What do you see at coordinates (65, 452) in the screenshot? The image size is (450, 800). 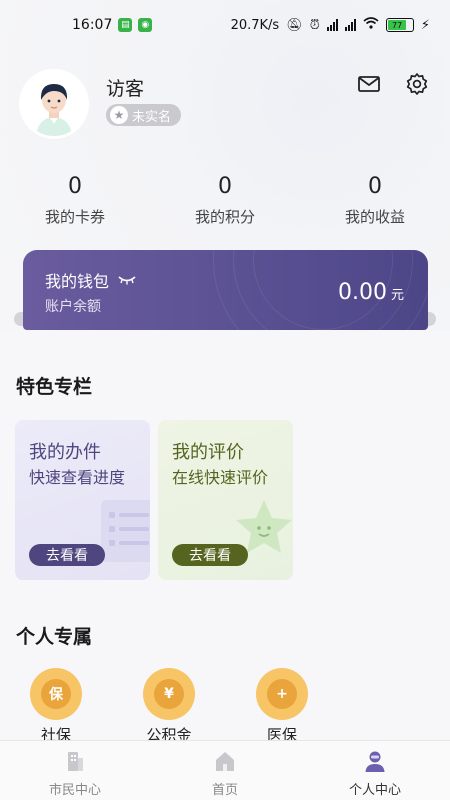 I see `card-title: 我的办件` at bounding box center [65, 452].